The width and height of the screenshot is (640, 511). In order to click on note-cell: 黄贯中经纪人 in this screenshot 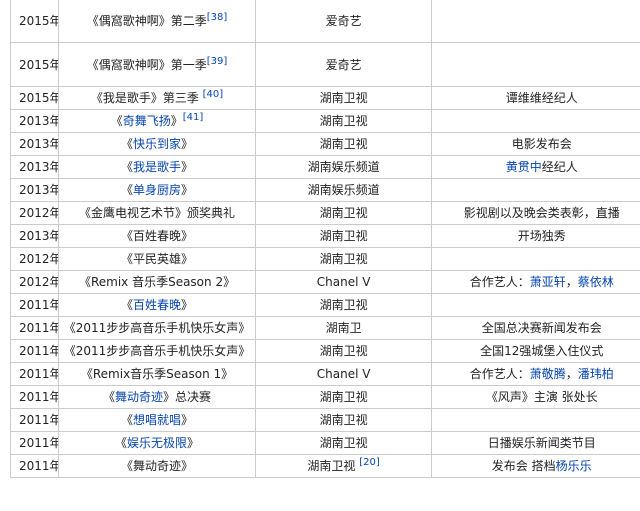, I will do `click(535, 167)`.